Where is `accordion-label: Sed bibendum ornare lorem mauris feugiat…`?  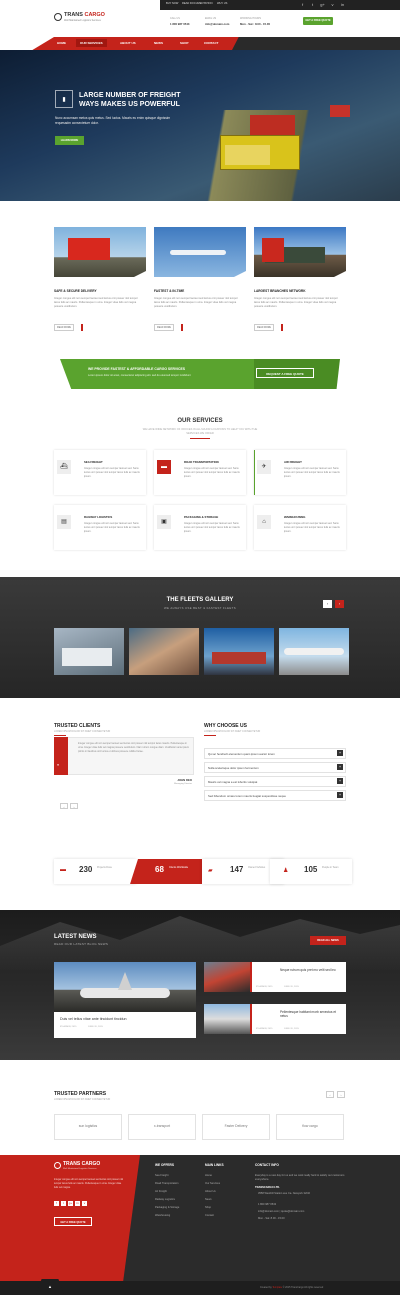 accordion-label: Sed bibendum ornare lorem mauris feugiat… is located at coordinates (247, 796).